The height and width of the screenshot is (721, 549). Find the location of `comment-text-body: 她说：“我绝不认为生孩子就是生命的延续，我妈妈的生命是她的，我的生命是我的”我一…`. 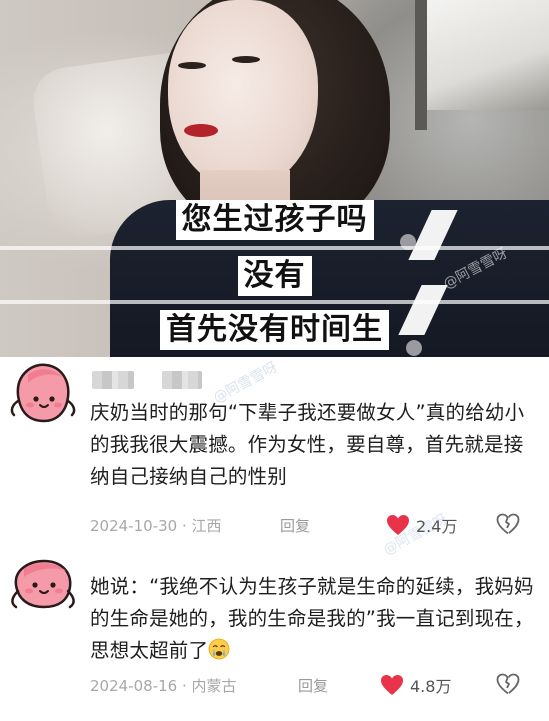

comment-text-body: 她说：“我绝不认为生孩子就是生命的延续，我妈妈的生命是她的，我的生命是我的”我一… is located at coordinates (312, 618).